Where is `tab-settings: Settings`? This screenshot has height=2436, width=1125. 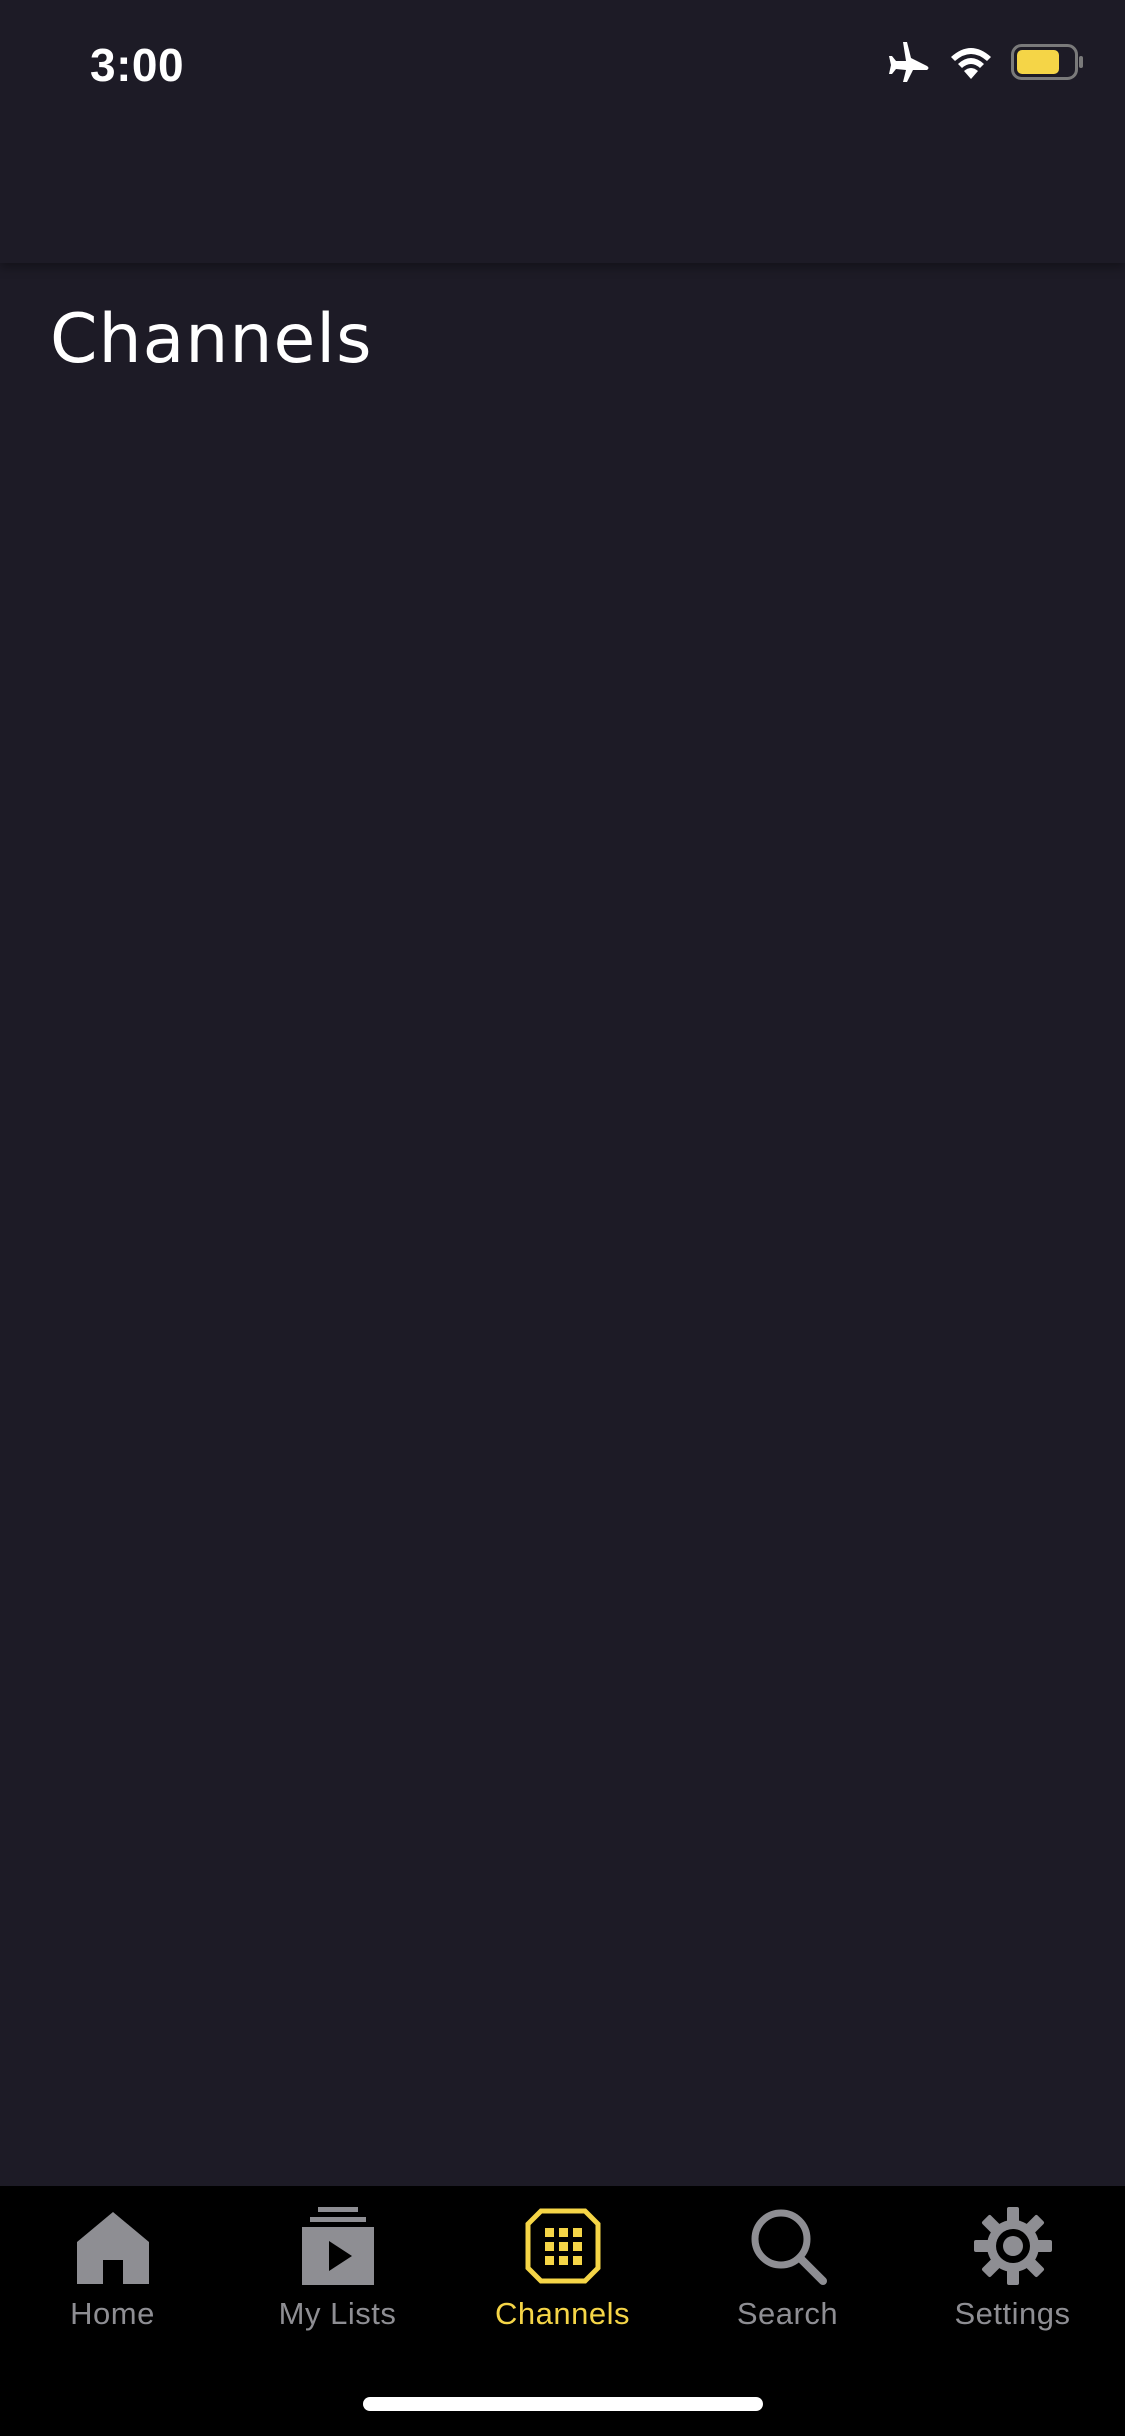 tab-settings: Settings is located at coordinates (1012, 2276).